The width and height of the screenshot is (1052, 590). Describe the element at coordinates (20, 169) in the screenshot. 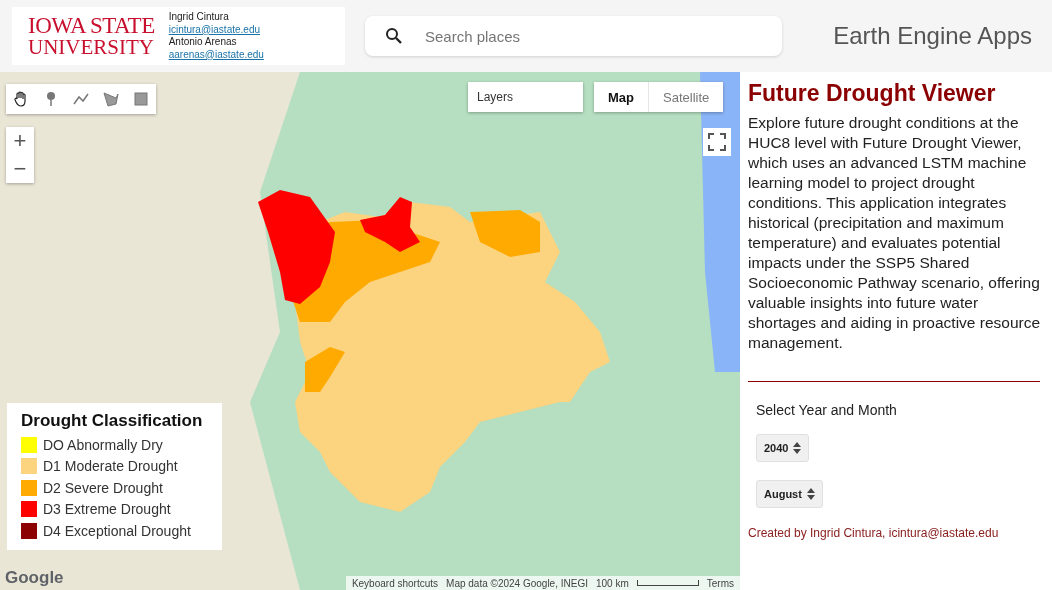

I see `zoom-out-button: −` at that location.